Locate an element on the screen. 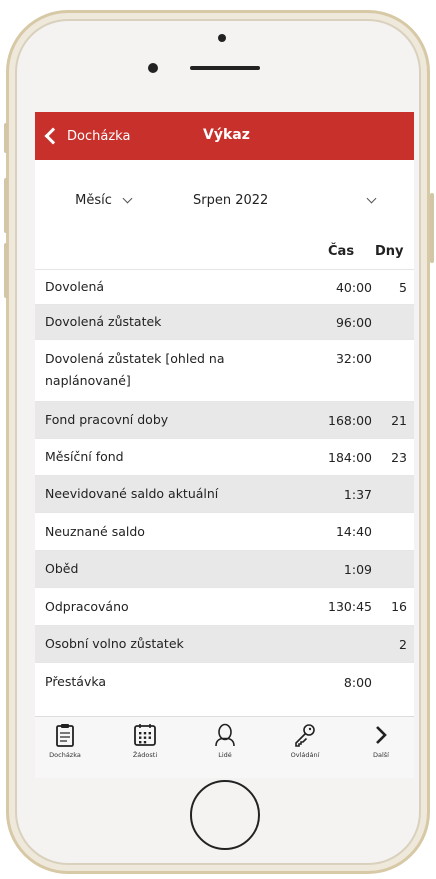  row-label: Dovolená zůstatek is located at coordinates (103, 321).